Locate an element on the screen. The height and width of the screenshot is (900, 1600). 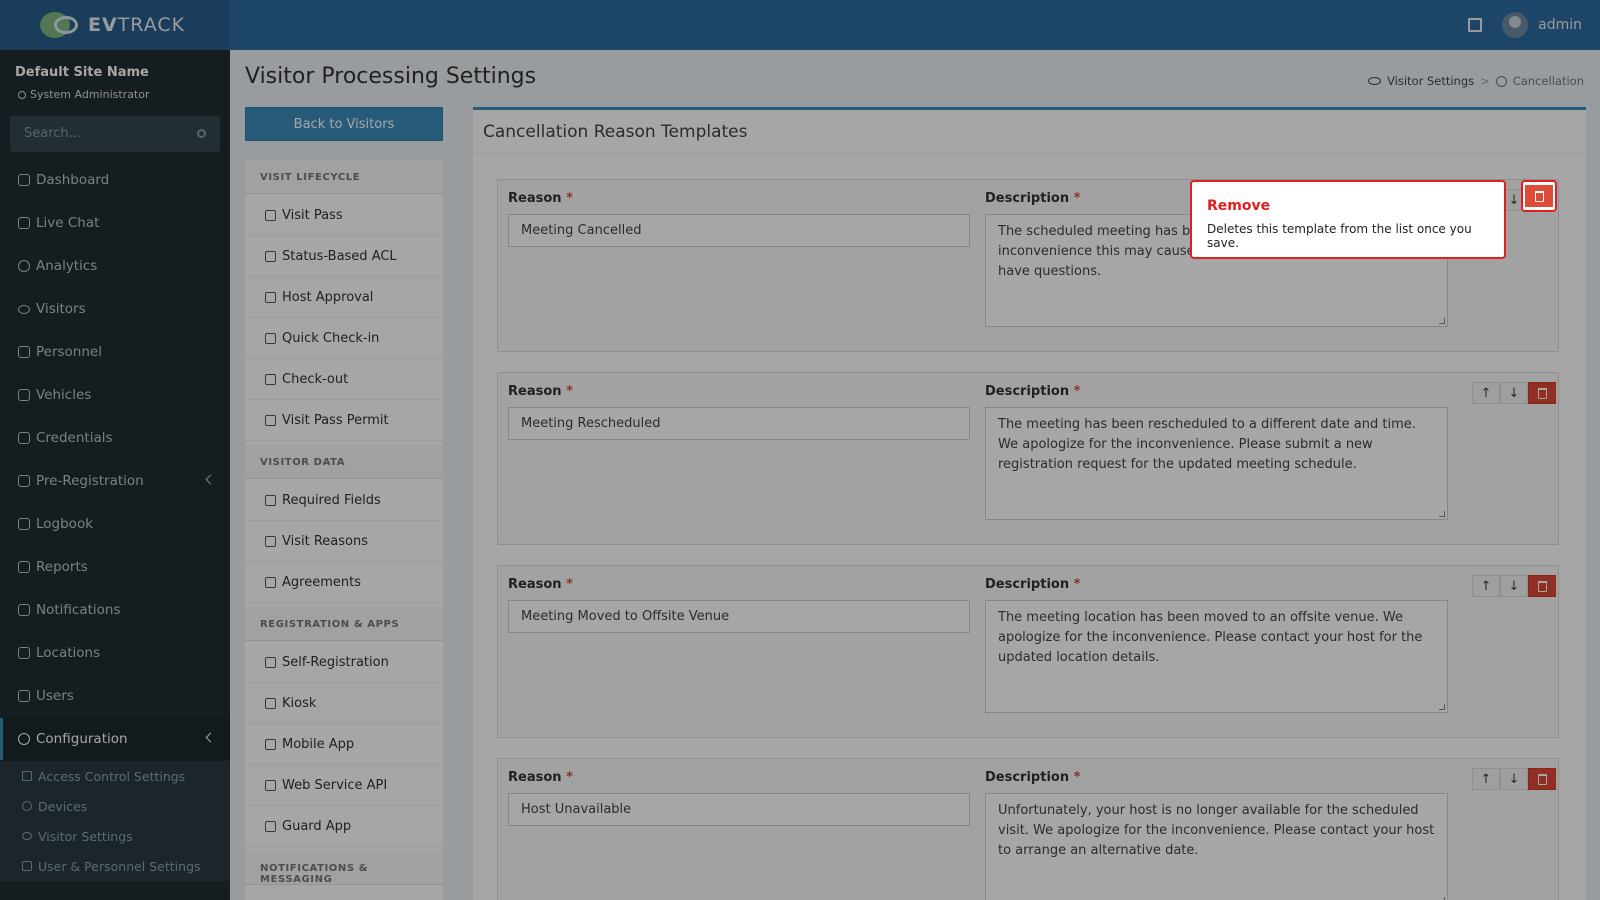
subnav-item-mobile-app: Mobile App is located at coordinates (344, 744).